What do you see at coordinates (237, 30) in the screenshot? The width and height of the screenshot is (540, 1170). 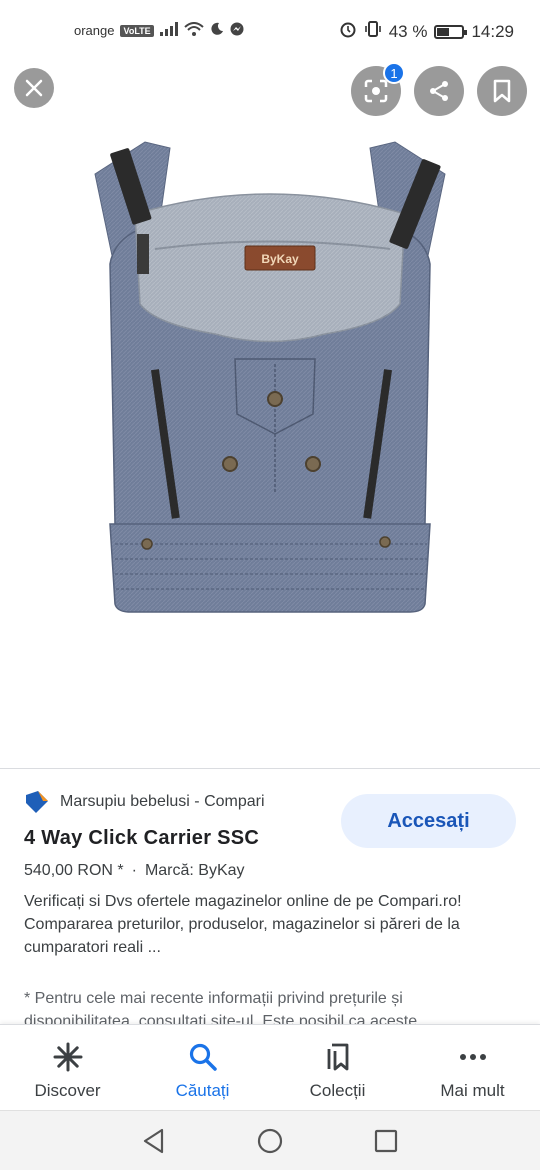 I see `messenger-icon` at bounding box center [237, 30].